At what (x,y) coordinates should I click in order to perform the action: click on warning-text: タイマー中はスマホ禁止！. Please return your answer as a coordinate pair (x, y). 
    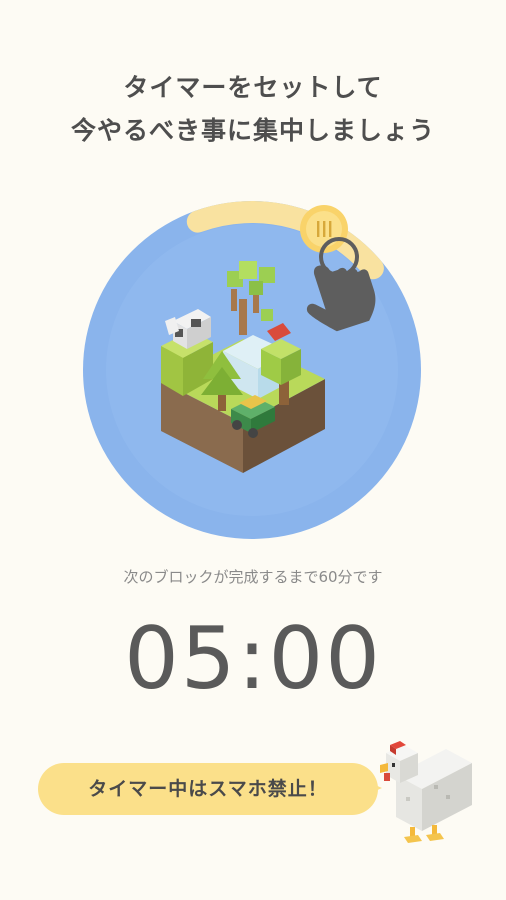
    Looking at the image, I should click on (208, 789).